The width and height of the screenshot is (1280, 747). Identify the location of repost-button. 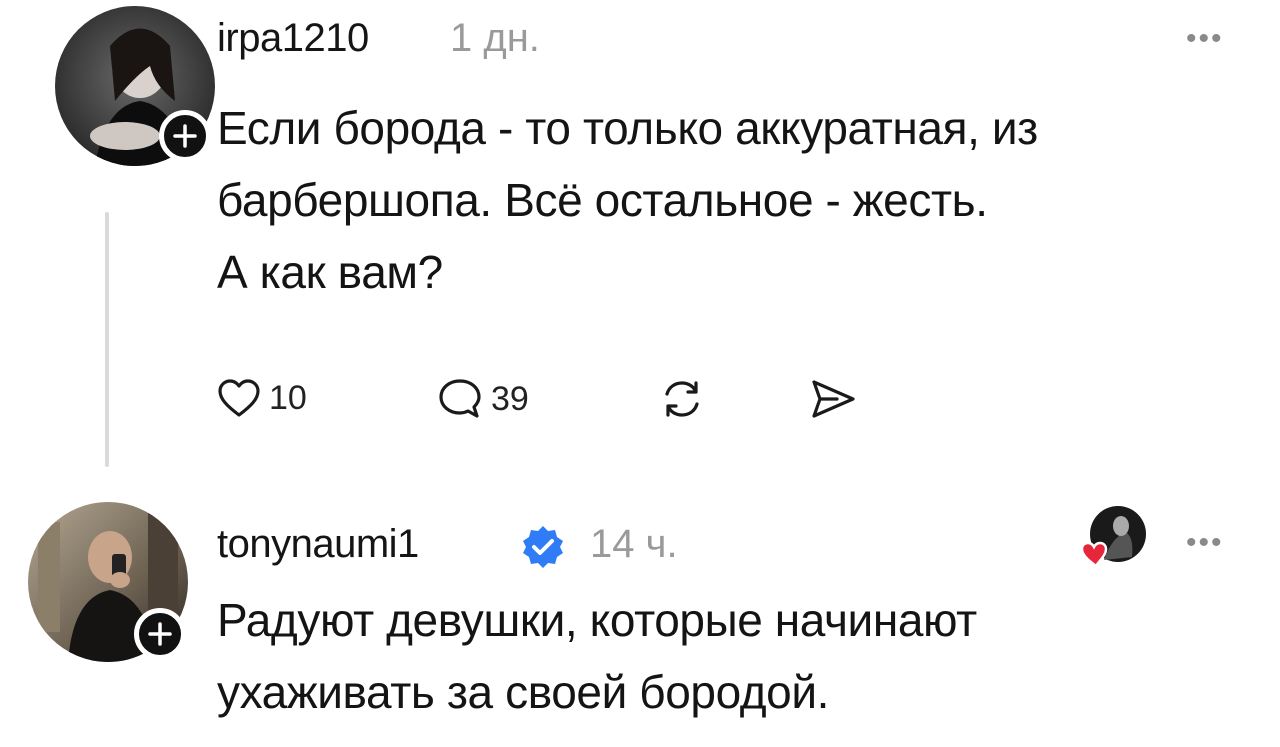
(682, 399).